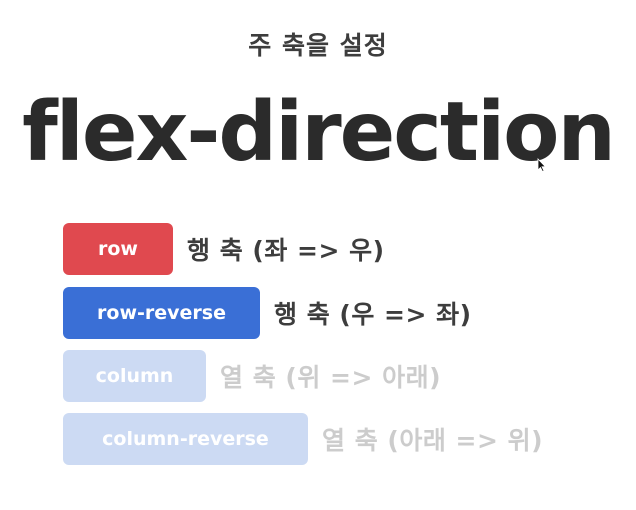 The width and height of the screenshot is (636, 510). Describe the element at coordinates (433, 440) in the screenshot. I see `value-description-column-reverse: 열 축 (아래 => 위)` at that location.